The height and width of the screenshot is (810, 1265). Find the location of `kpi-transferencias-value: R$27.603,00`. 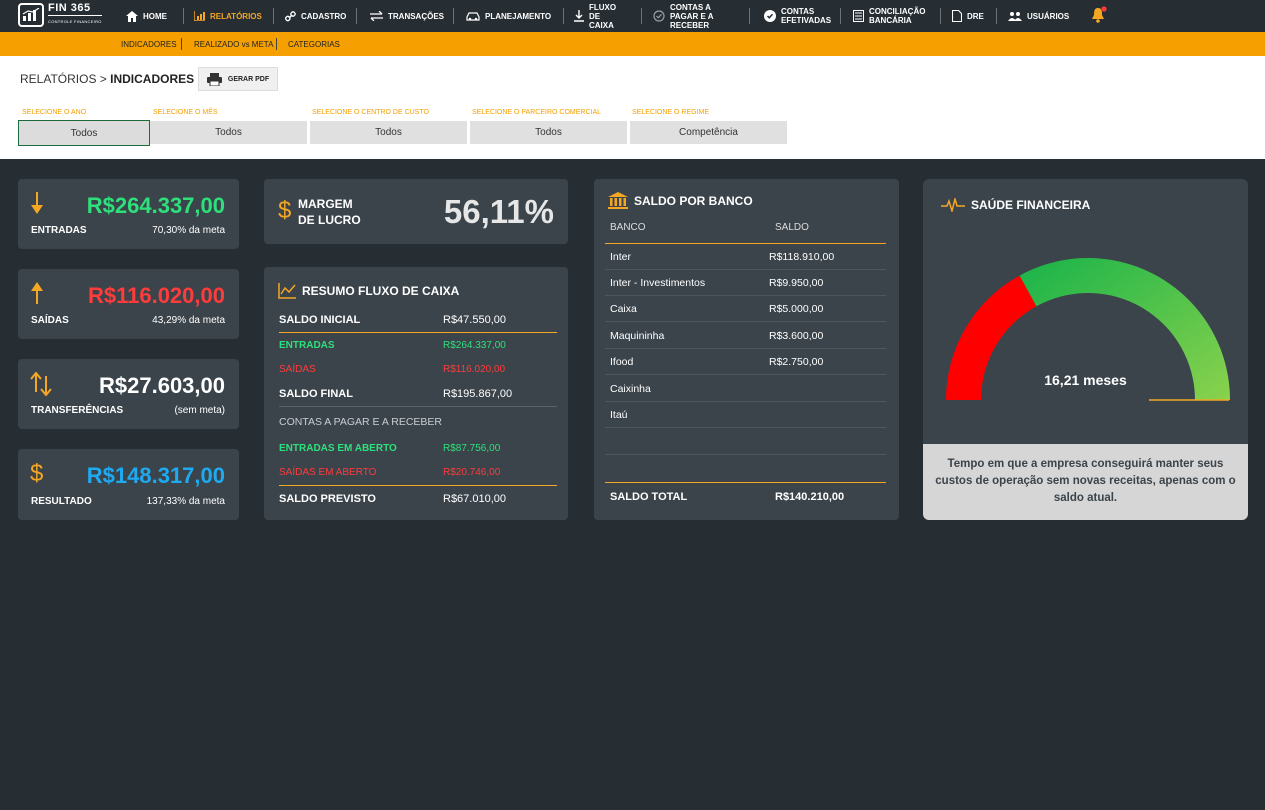

kpi-transferencias-value: R$27.603,00 is located at coordinates (162, 385).